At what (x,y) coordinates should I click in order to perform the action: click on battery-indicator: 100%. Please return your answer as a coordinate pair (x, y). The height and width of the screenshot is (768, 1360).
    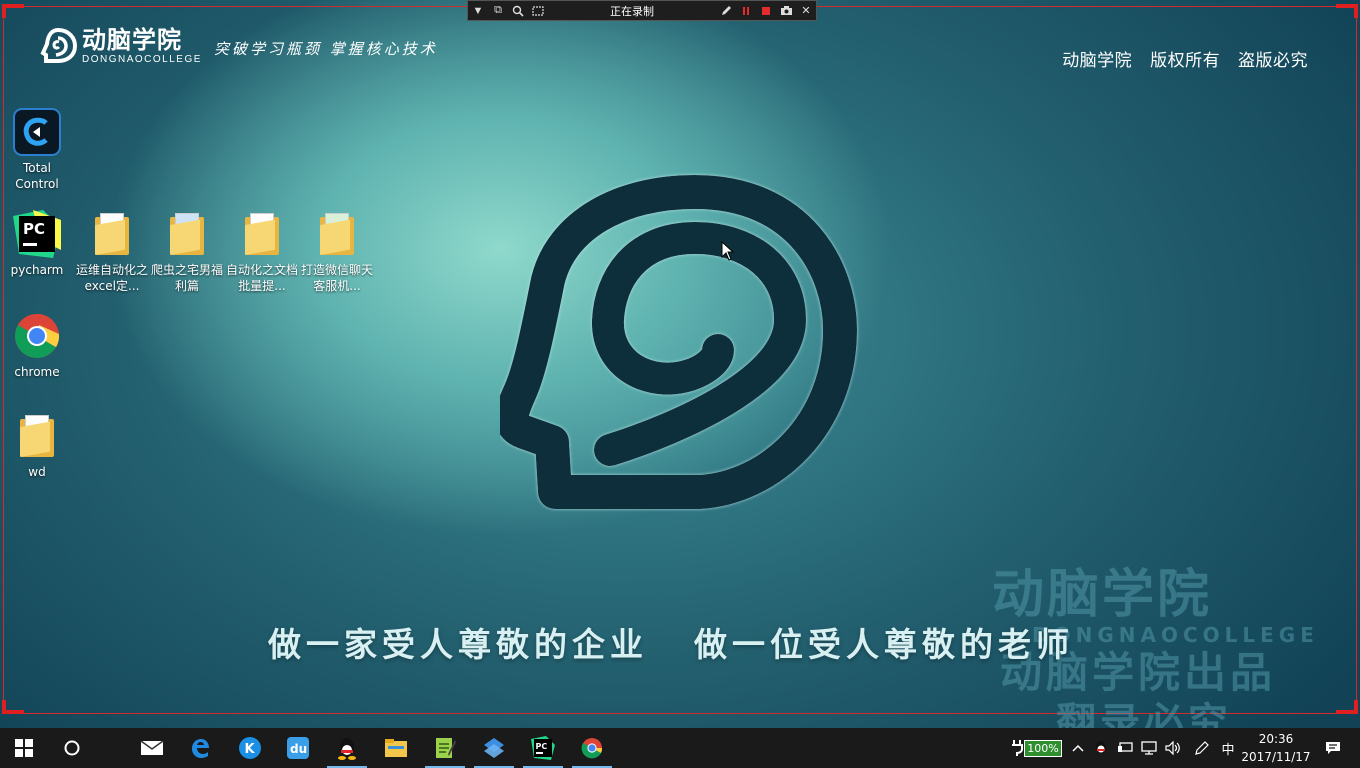
    Looking at the image, I should click on (1036, 748).